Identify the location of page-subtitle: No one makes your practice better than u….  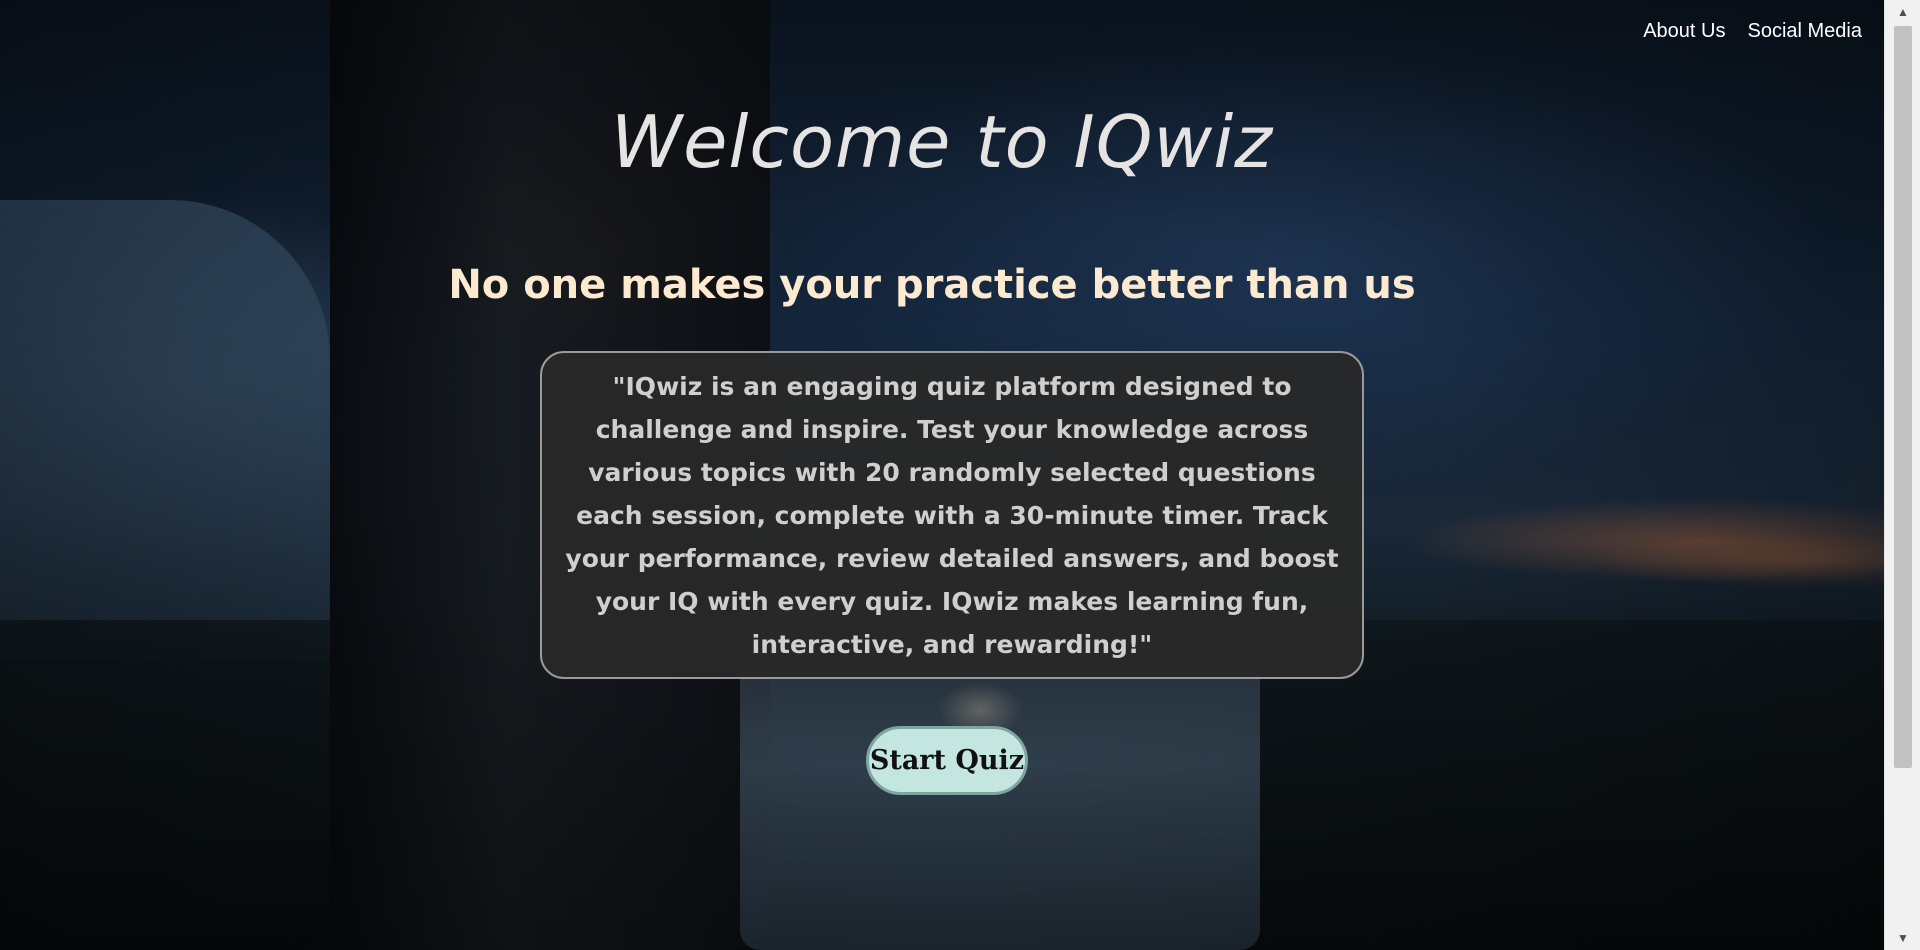
(932, 285).